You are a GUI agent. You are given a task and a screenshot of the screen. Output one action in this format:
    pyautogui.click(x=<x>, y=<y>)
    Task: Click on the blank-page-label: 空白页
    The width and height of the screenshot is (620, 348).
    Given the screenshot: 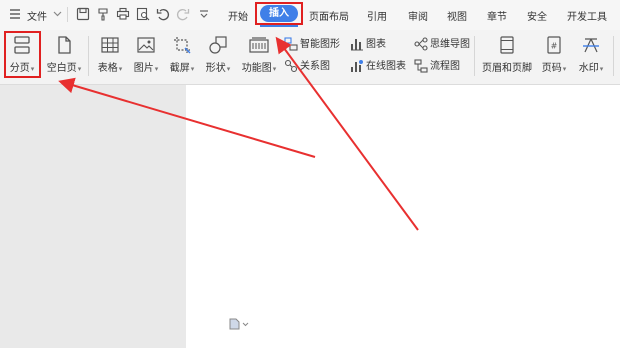 What is the action you would take?
    pyautogui.click(x=61, y=68)
    